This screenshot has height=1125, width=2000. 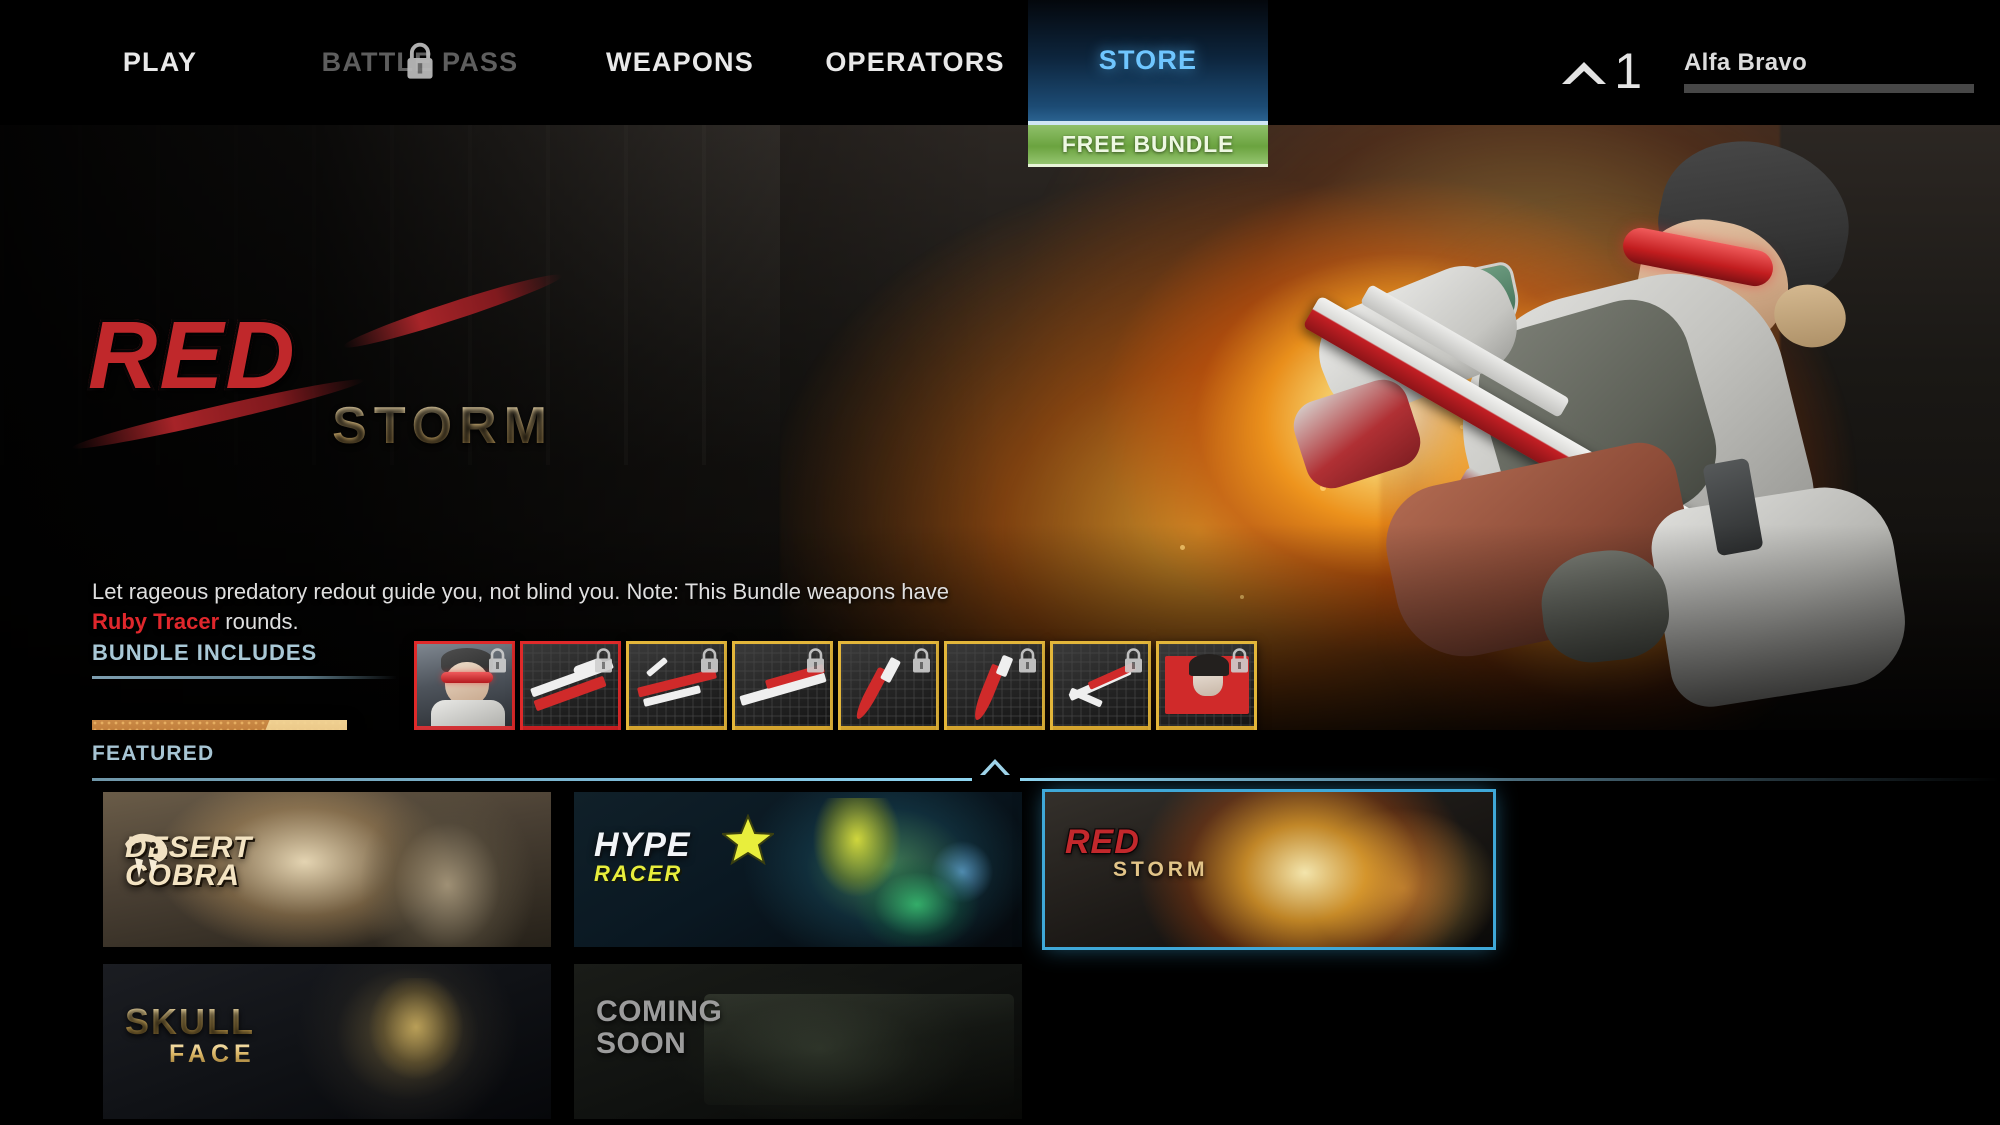 I want to click on coming-soon-title: COMING SOON, so click(x=659, y=1028).